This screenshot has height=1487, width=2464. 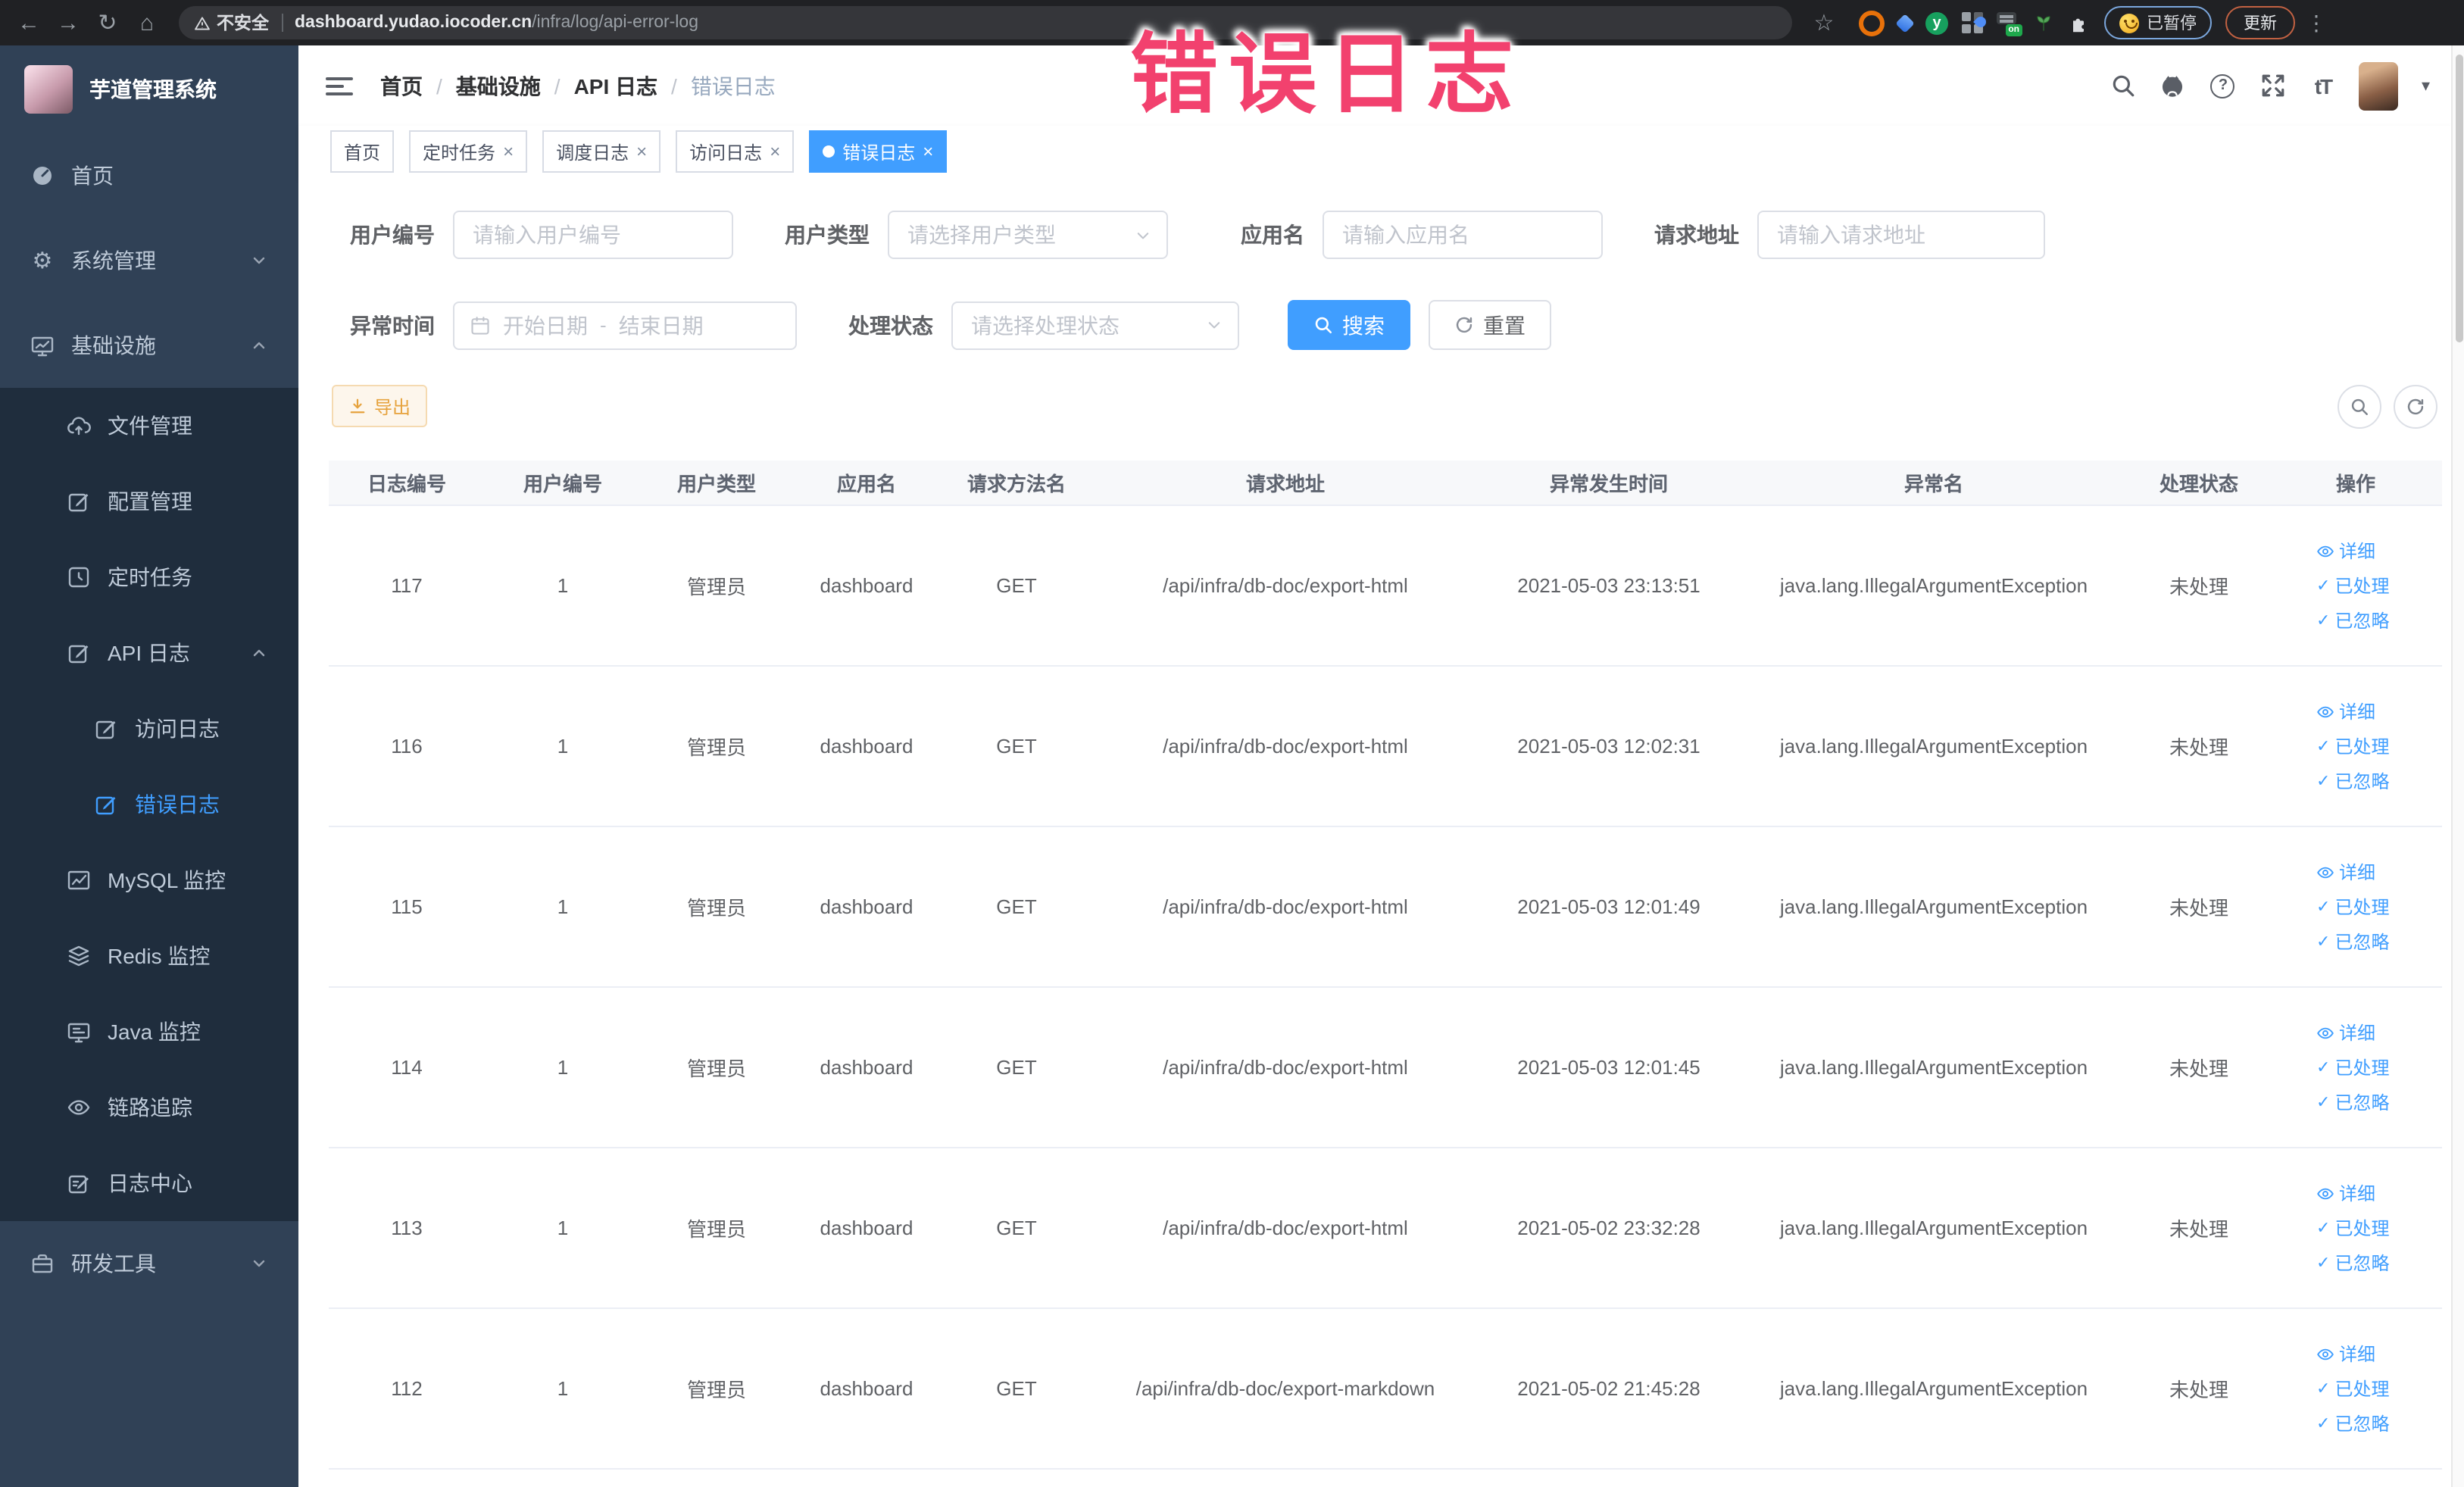 What do you see at coordinates (498, 85) in the screenshot?
I see `breadcrumb-infrastructure: 基础设施` at bounding box center [498, 85].